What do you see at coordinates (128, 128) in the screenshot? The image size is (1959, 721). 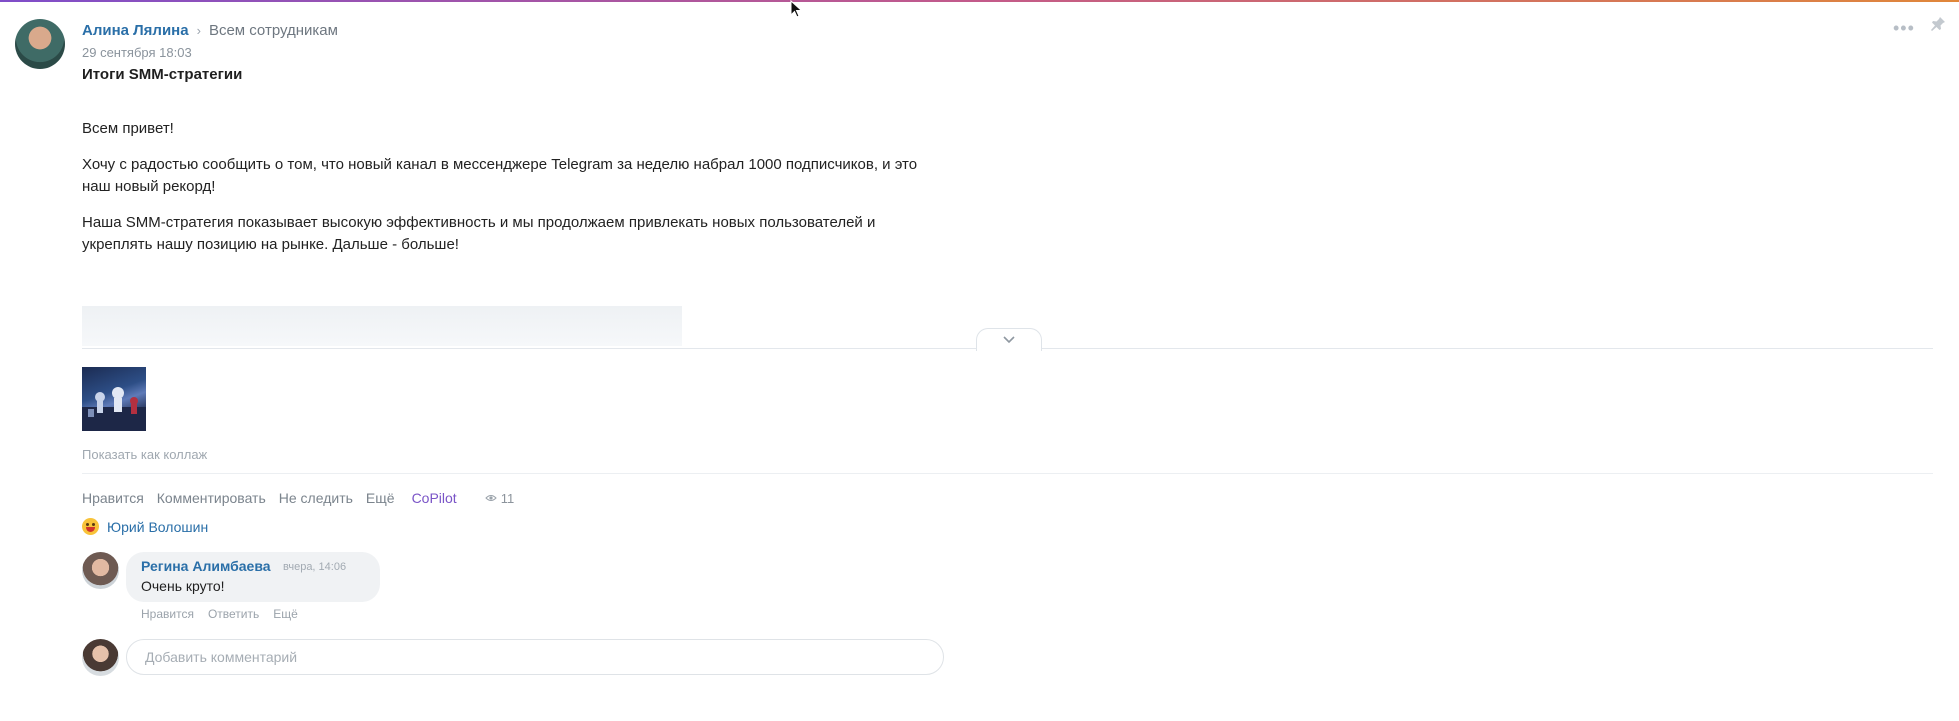 I see `post-paragraph: Всем привет!` at bounding box center [128, 128].